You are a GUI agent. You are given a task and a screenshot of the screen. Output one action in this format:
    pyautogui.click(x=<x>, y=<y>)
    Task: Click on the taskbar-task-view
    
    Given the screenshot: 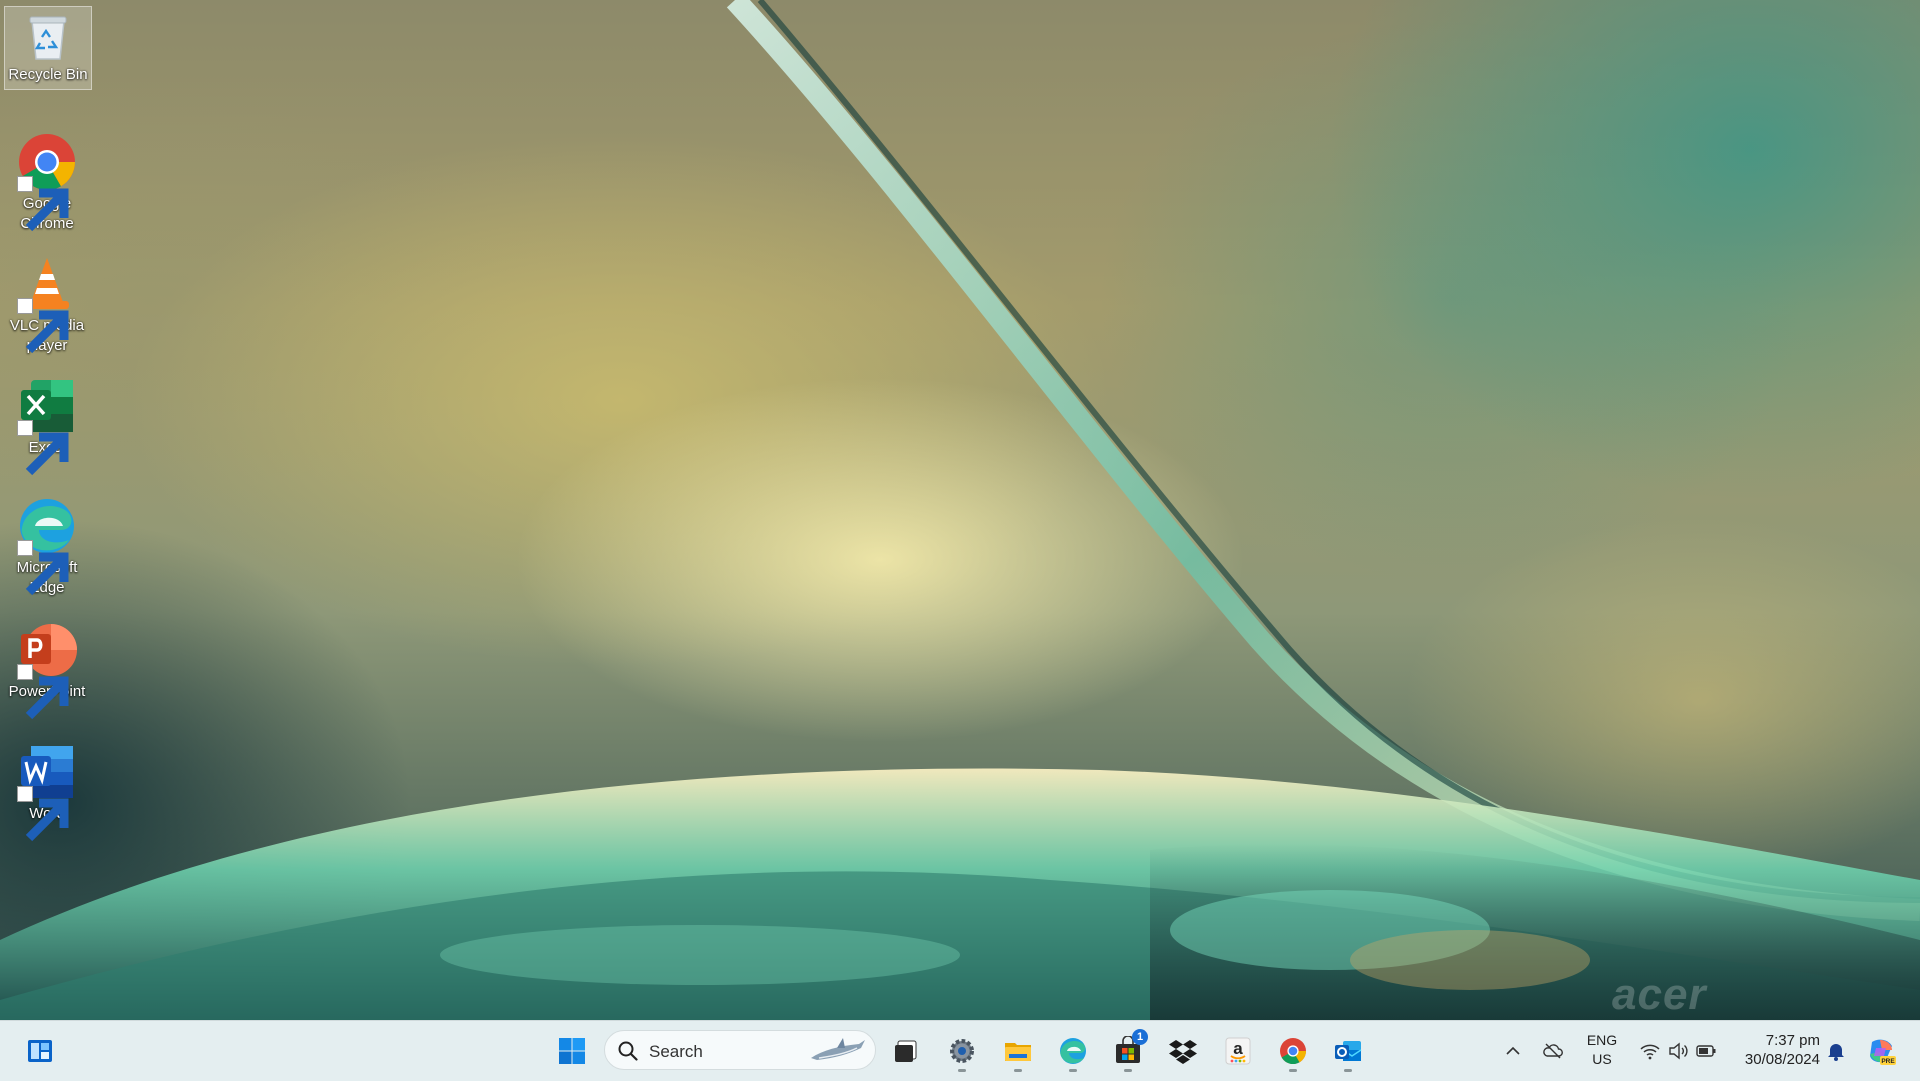 What is the action you would take?
    pyautogui.click(x=906, y=1051)
    